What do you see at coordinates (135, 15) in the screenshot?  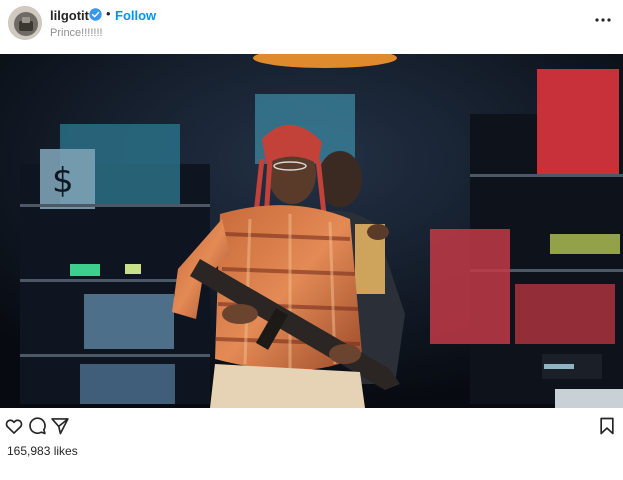 I see `follow-button: Follow` at bounding box center [135, 15].